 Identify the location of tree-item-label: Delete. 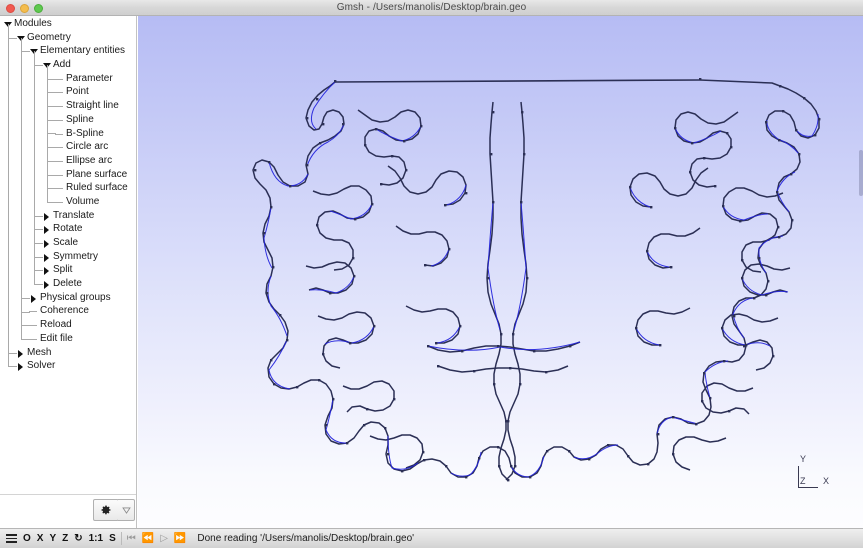
(67, 284).